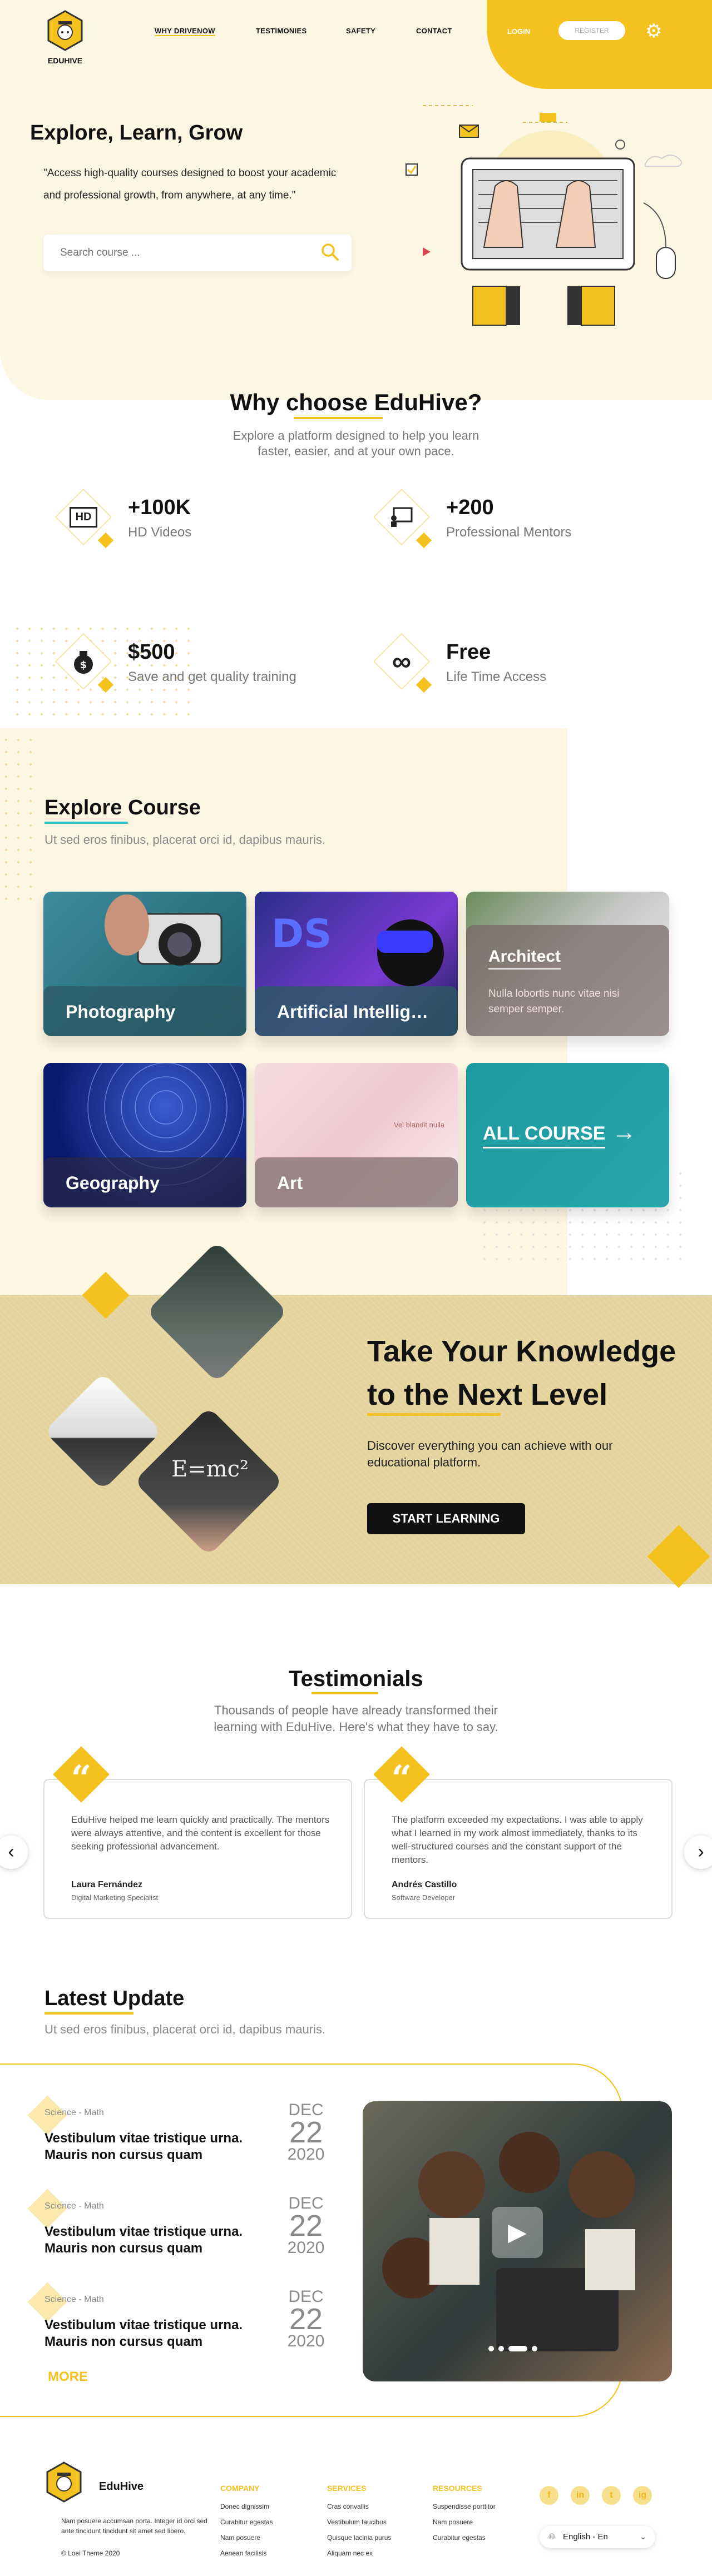 Image resolution: width=712 pixels, height=2576 pixels. I want to click on language-select: 🌐︎ English - En ⌄, so click(597, 2537).